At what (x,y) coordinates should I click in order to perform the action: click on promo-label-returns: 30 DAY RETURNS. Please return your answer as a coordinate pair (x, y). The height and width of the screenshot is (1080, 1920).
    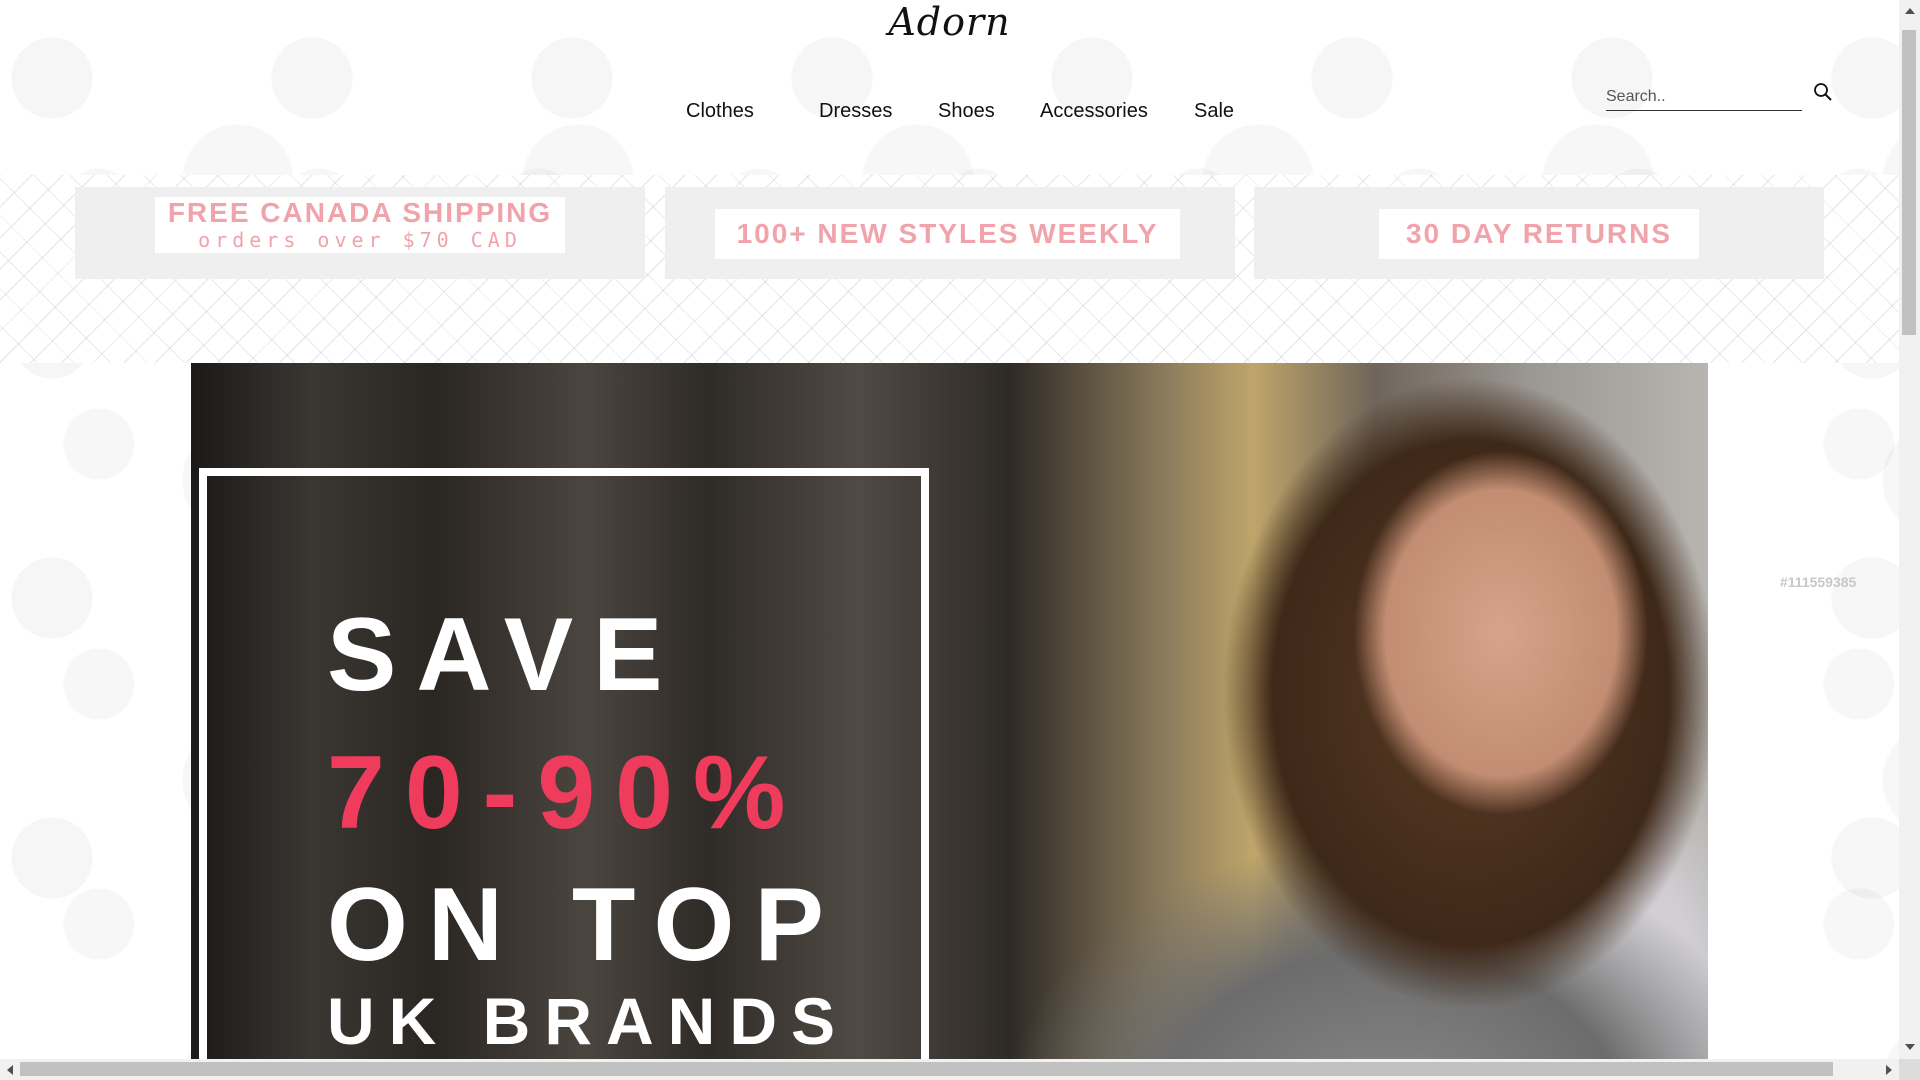
    Looking at the image, I should click on (1539, 234).